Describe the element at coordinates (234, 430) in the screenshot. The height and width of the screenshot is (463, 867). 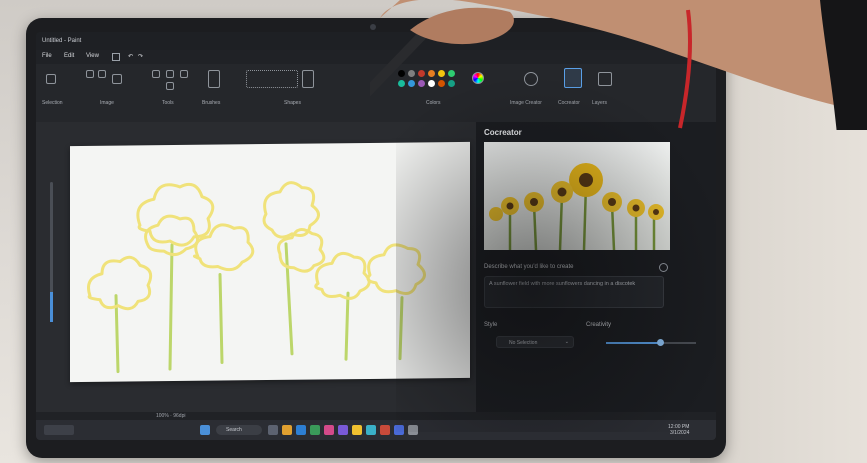
I see `search-placeholder: Search` at that location.